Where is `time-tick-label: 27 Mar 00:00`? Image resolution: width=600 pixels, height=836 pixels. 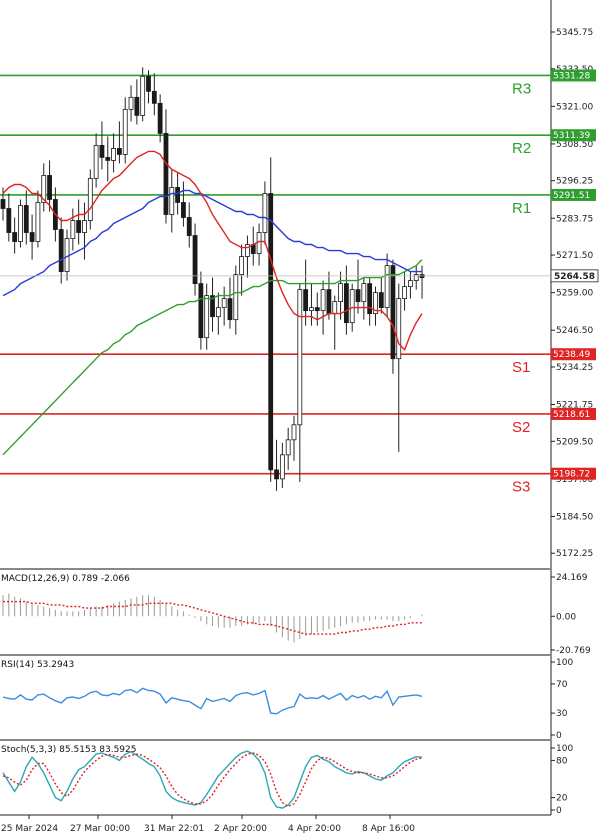
time-tick-label: 27 Mar 00:00 is located at coordinates (100, 829).